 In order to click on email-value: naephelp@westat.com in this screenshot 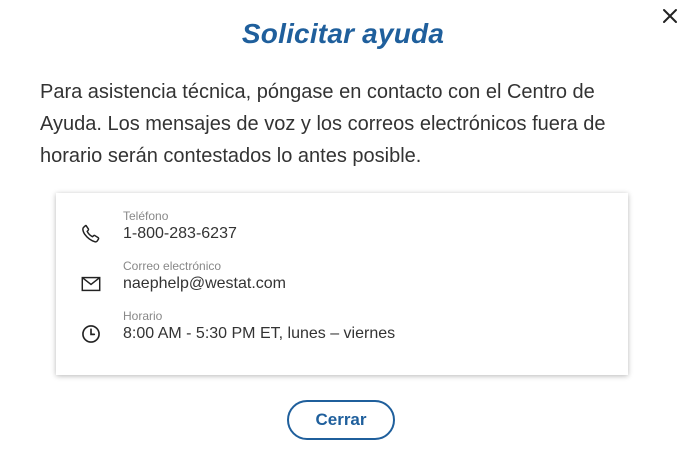, I will do `click(204, 283)`.